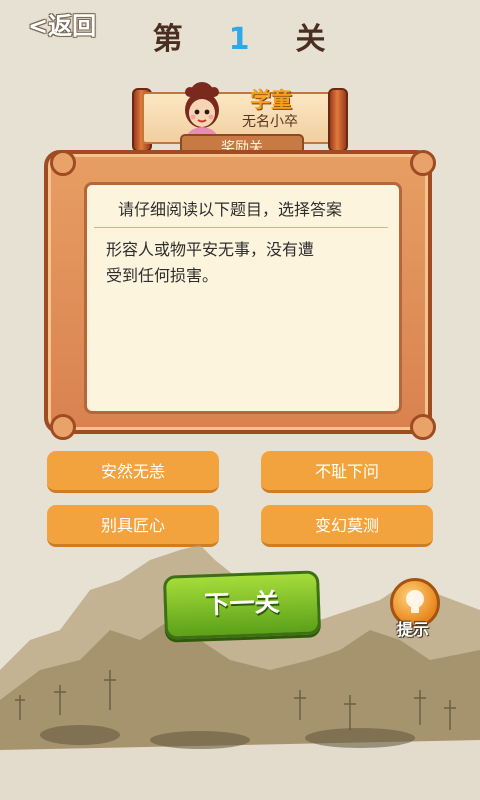 Image resolution: width=480 pixels, height=800 pixels. I want to click on level-suffix: 关, so click(311, 39).